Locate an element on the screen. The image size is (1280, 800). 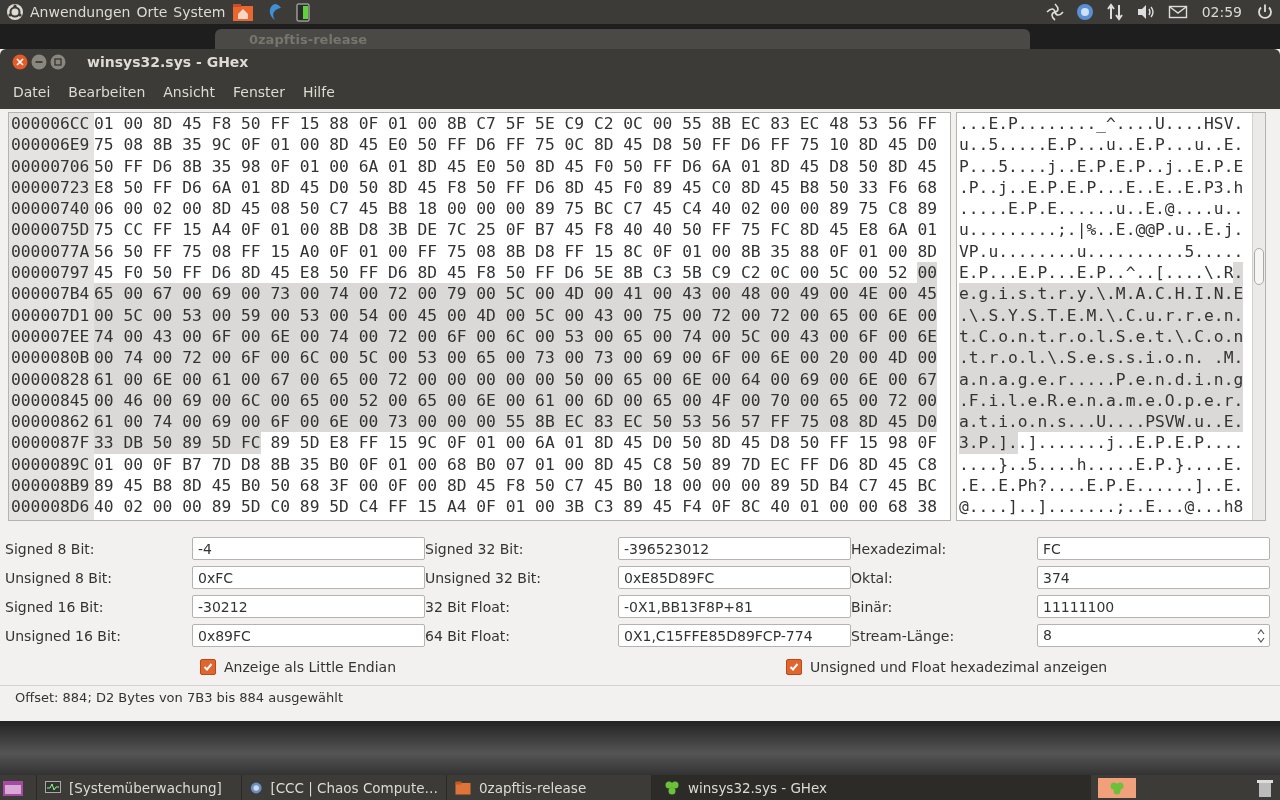
power-icon is located at coordinates (1265, 12).